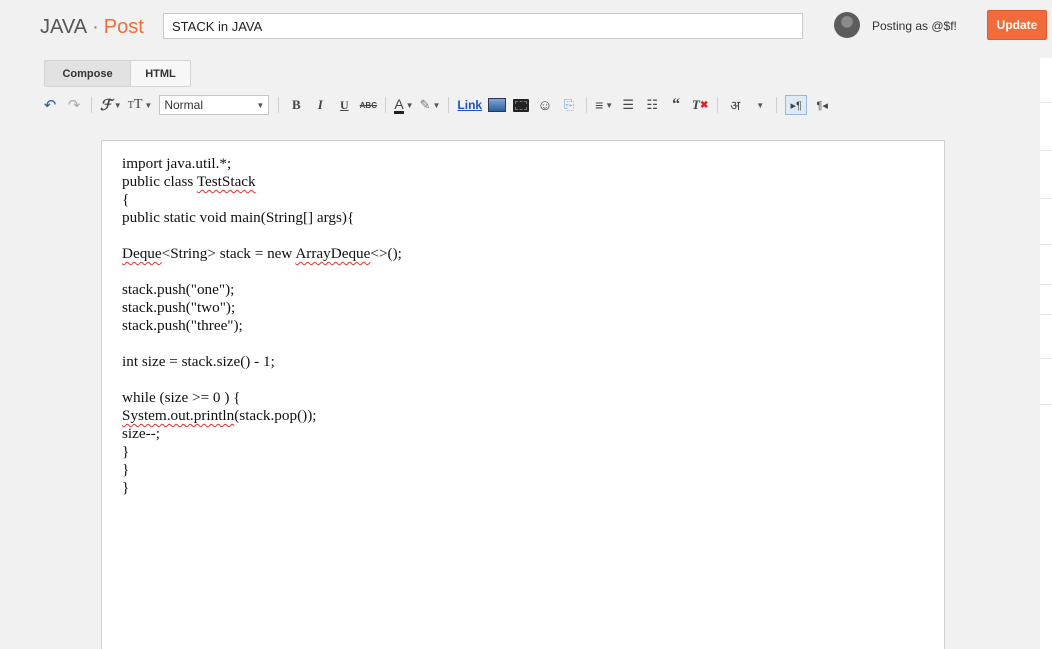 The width and height of the screenshot is (1052, 649). I want to click on transliterate-icon: अ, so click(735, 105).